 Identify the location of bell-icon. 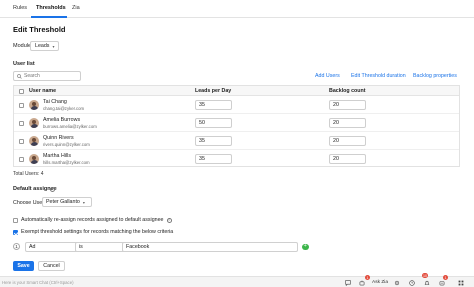
(426, 282).